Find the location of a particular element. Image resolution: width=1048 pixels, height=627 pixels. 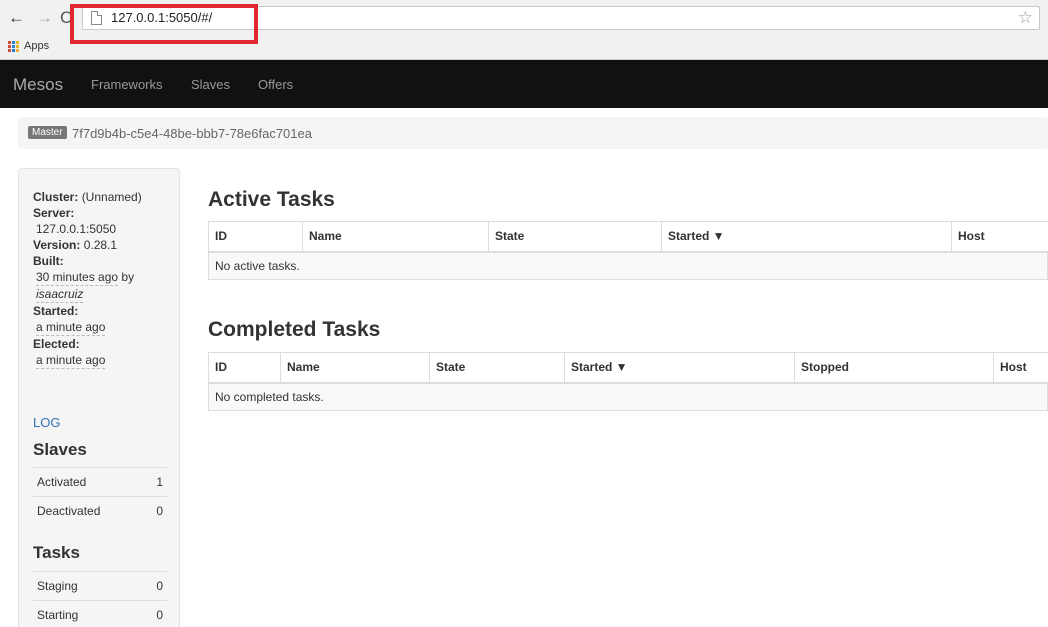

table-row: Starting 0 is located at coordinates (100, 613).